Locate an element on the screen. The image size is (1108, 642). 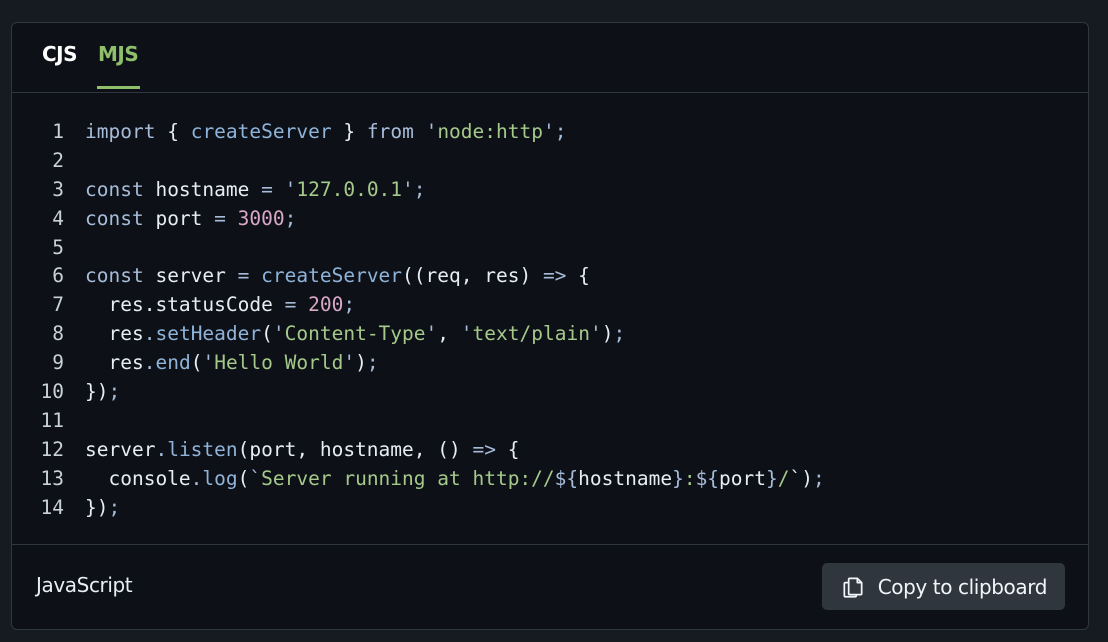
copy-button-label: Copy to clipboard is located at coordinates (962, 586).